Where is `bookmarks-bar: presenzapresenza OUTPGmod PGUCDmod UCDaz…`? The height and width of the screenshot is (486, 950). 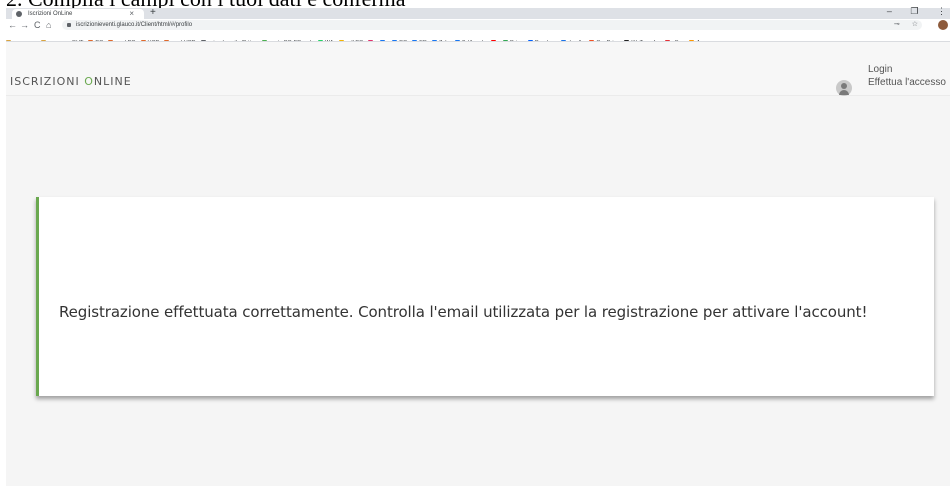 bookmarks-bar: presenzapresenza OUTPGmod PGUCDmod UCDaz… is located at coordinates (478, 36).